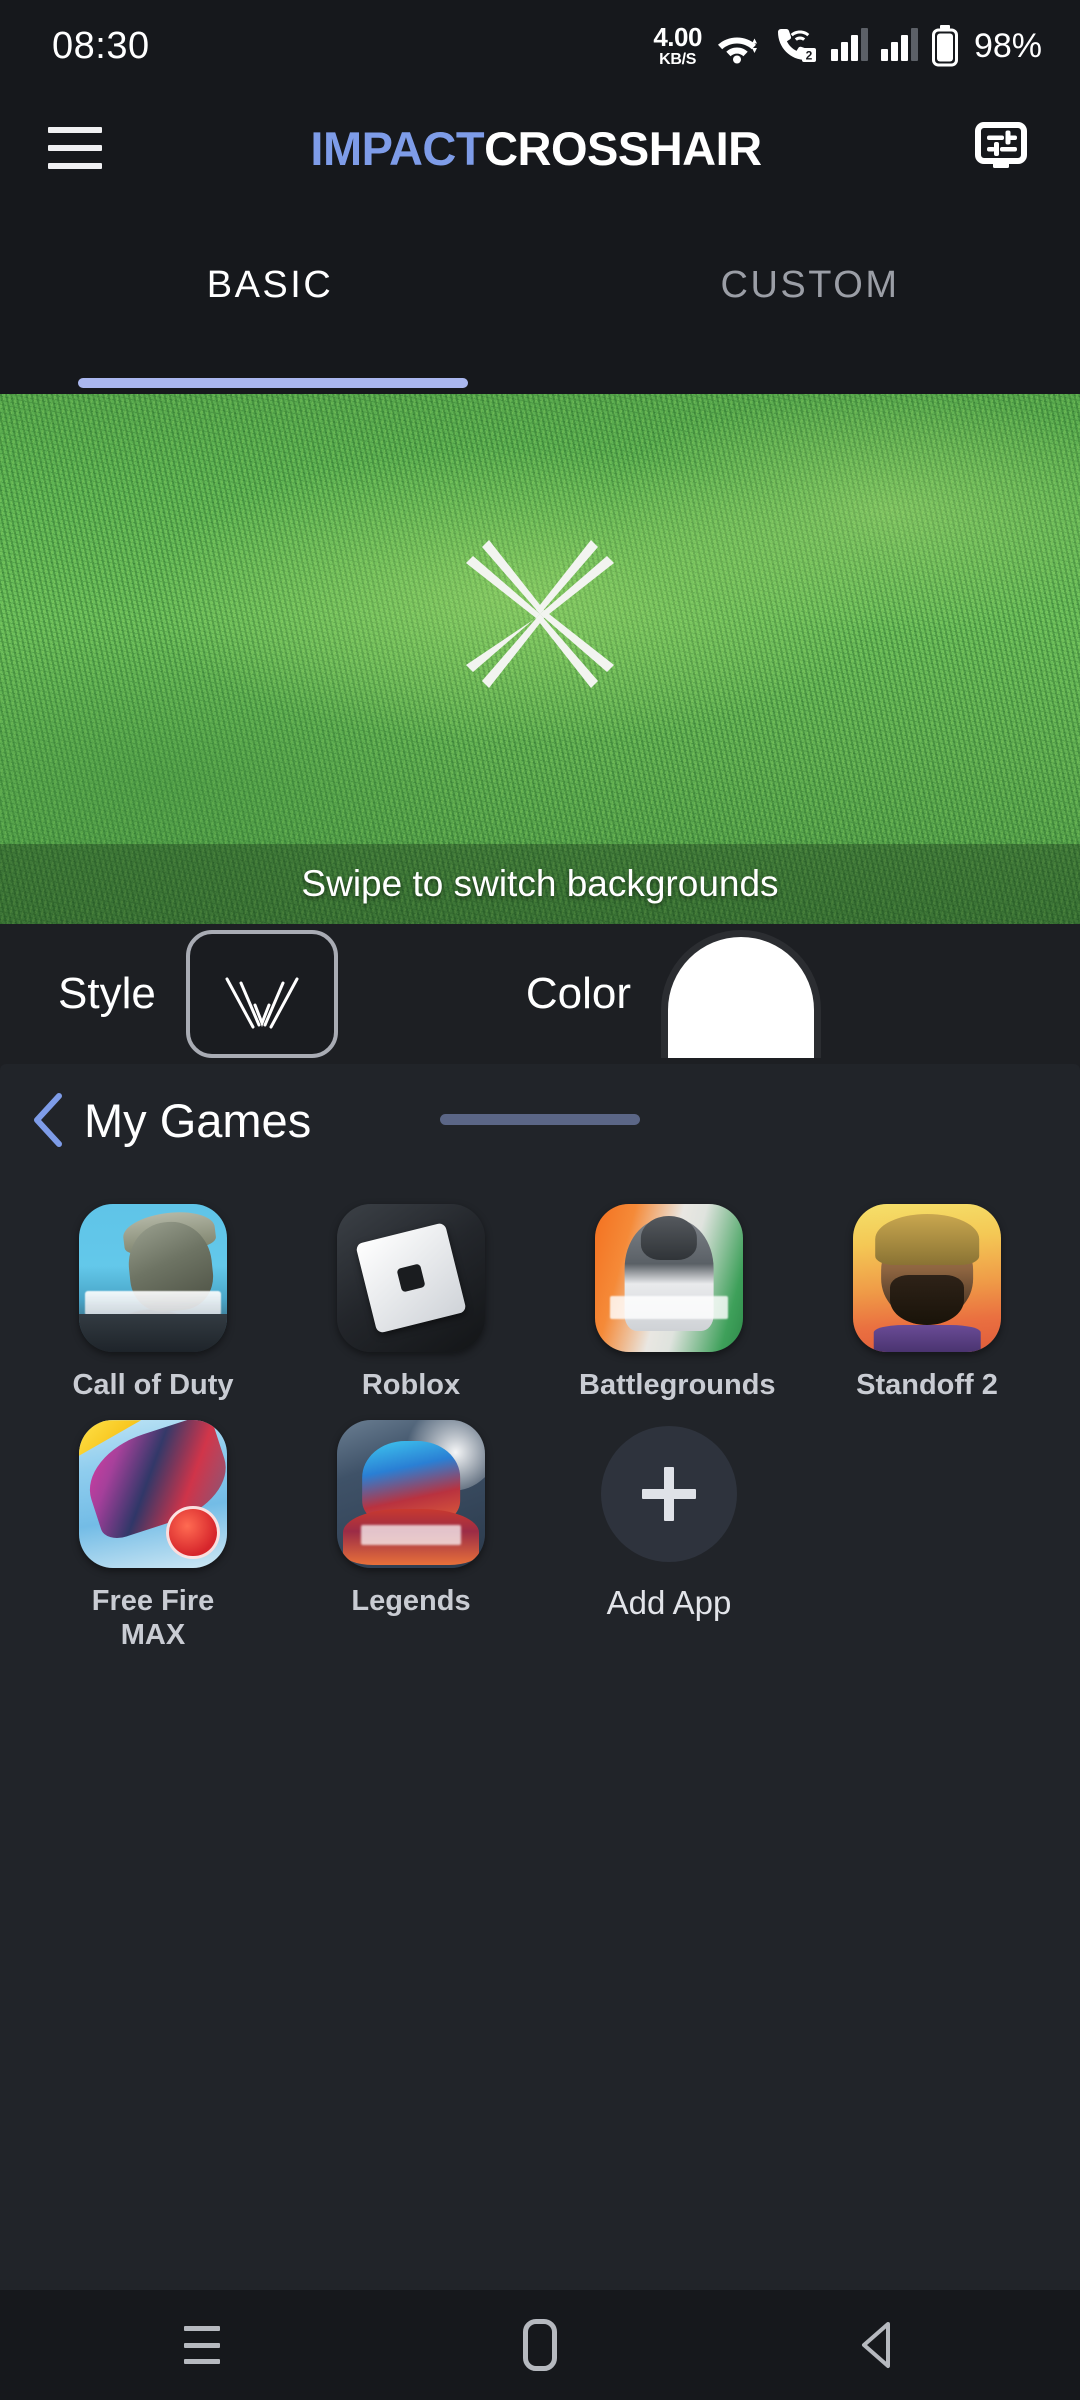 This screenshot has height=2400, width=1080. I want to click on game-item-roblox: Roblox, so click(411, 1298).